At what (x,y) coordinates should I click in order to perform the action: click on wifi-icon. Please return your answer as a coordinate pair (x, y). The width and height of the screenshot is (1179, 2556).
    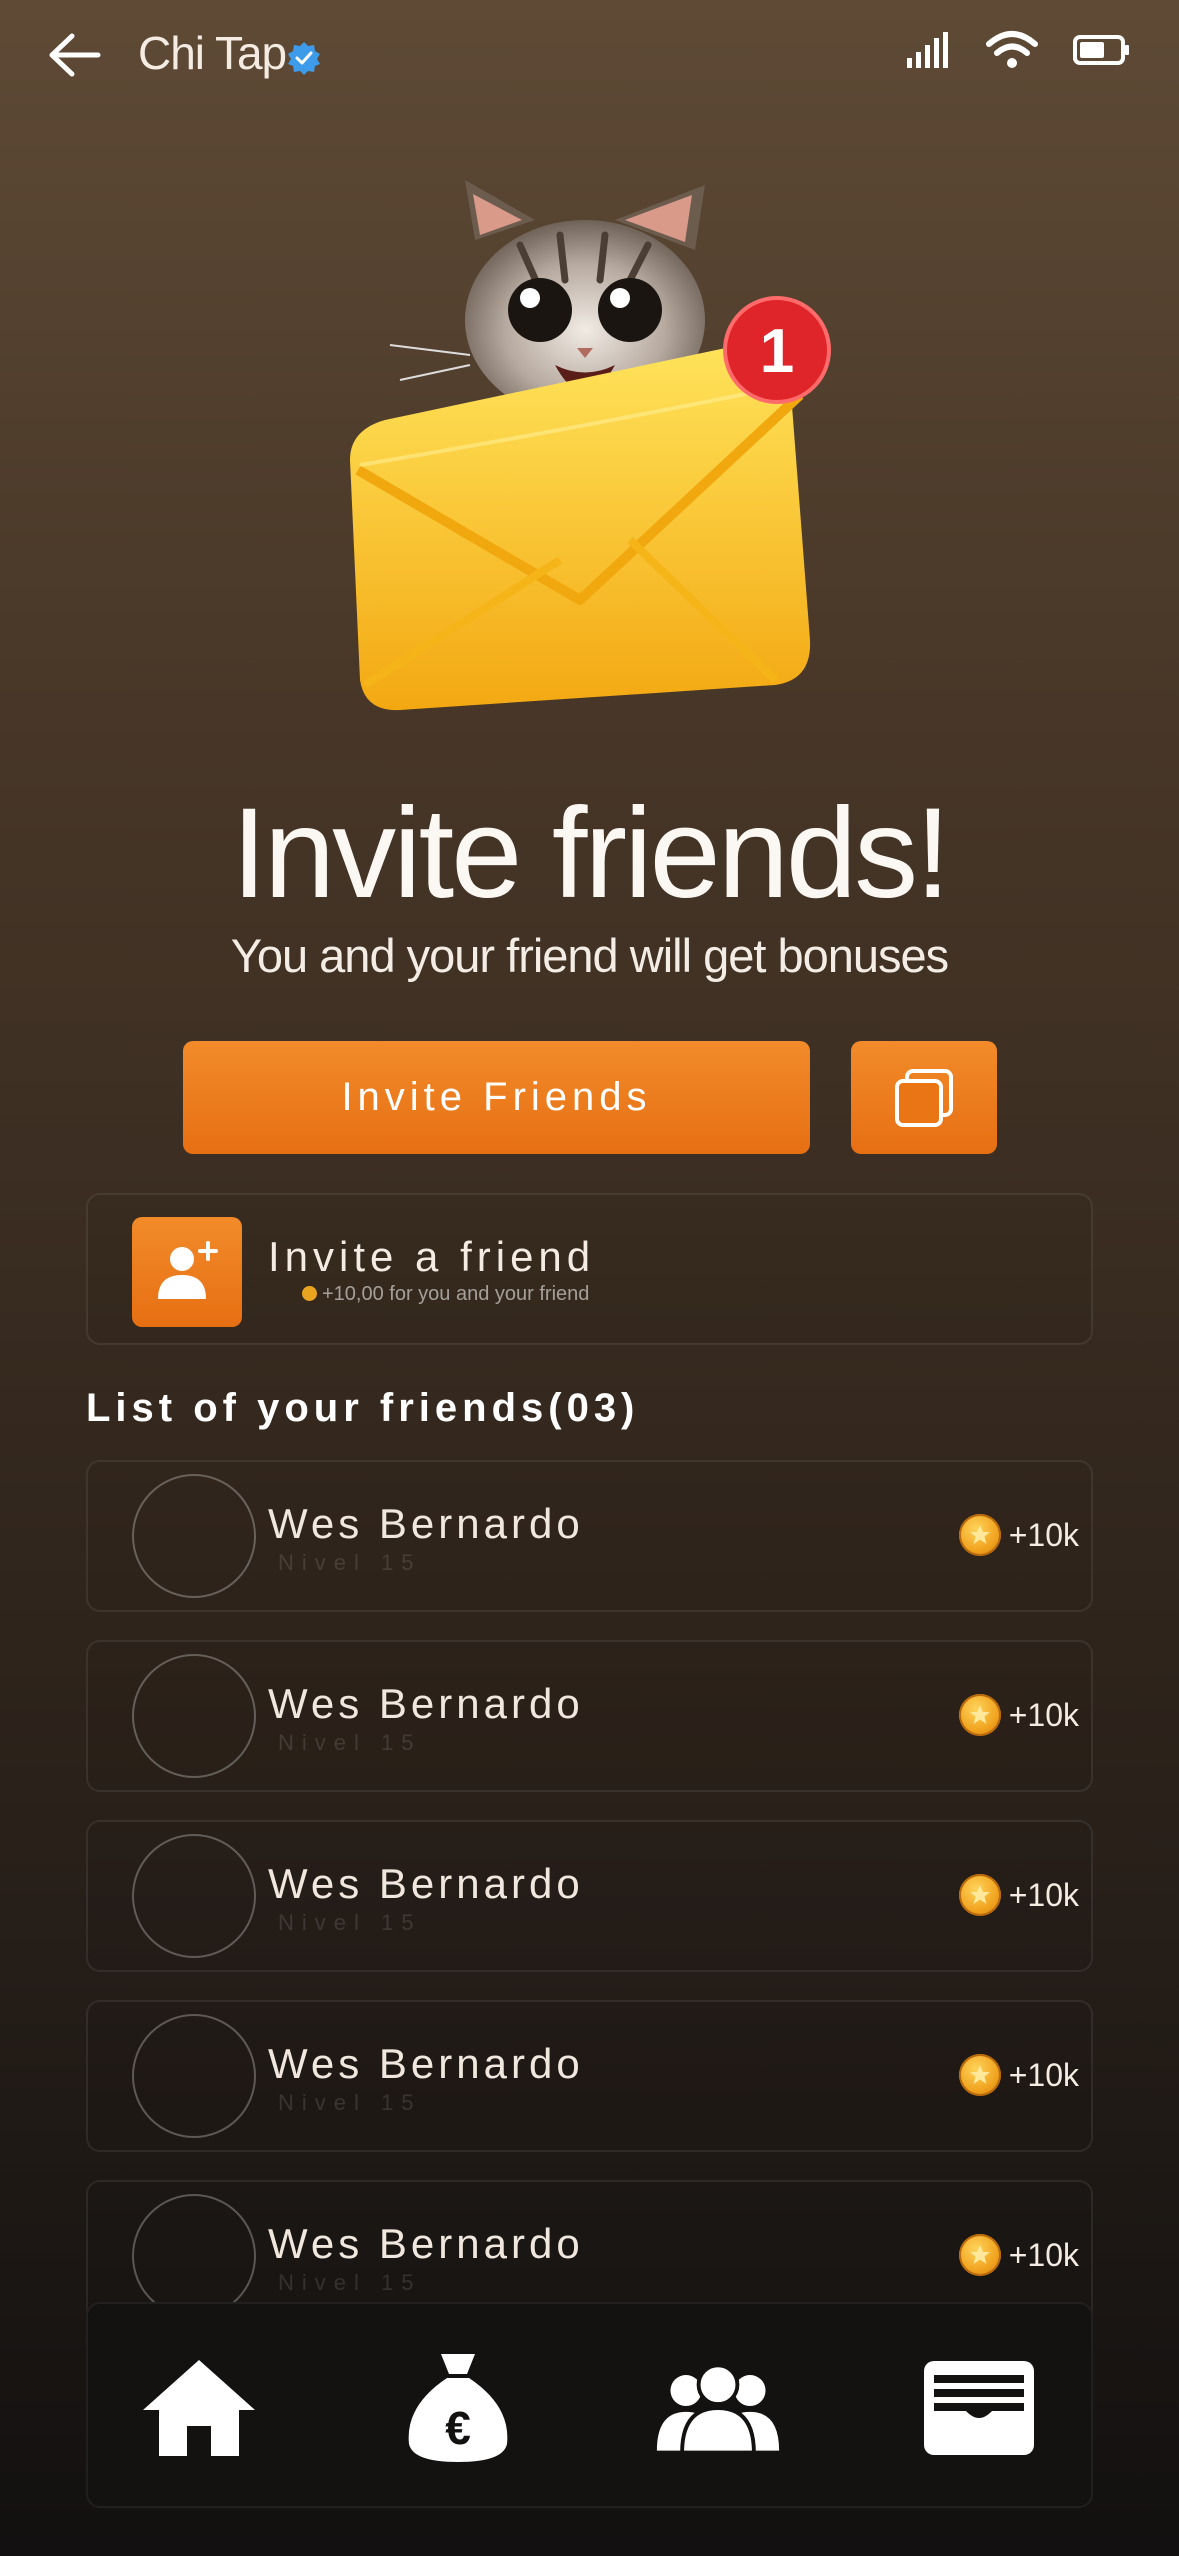
    Looking at the image, I should click on (1012, 49).